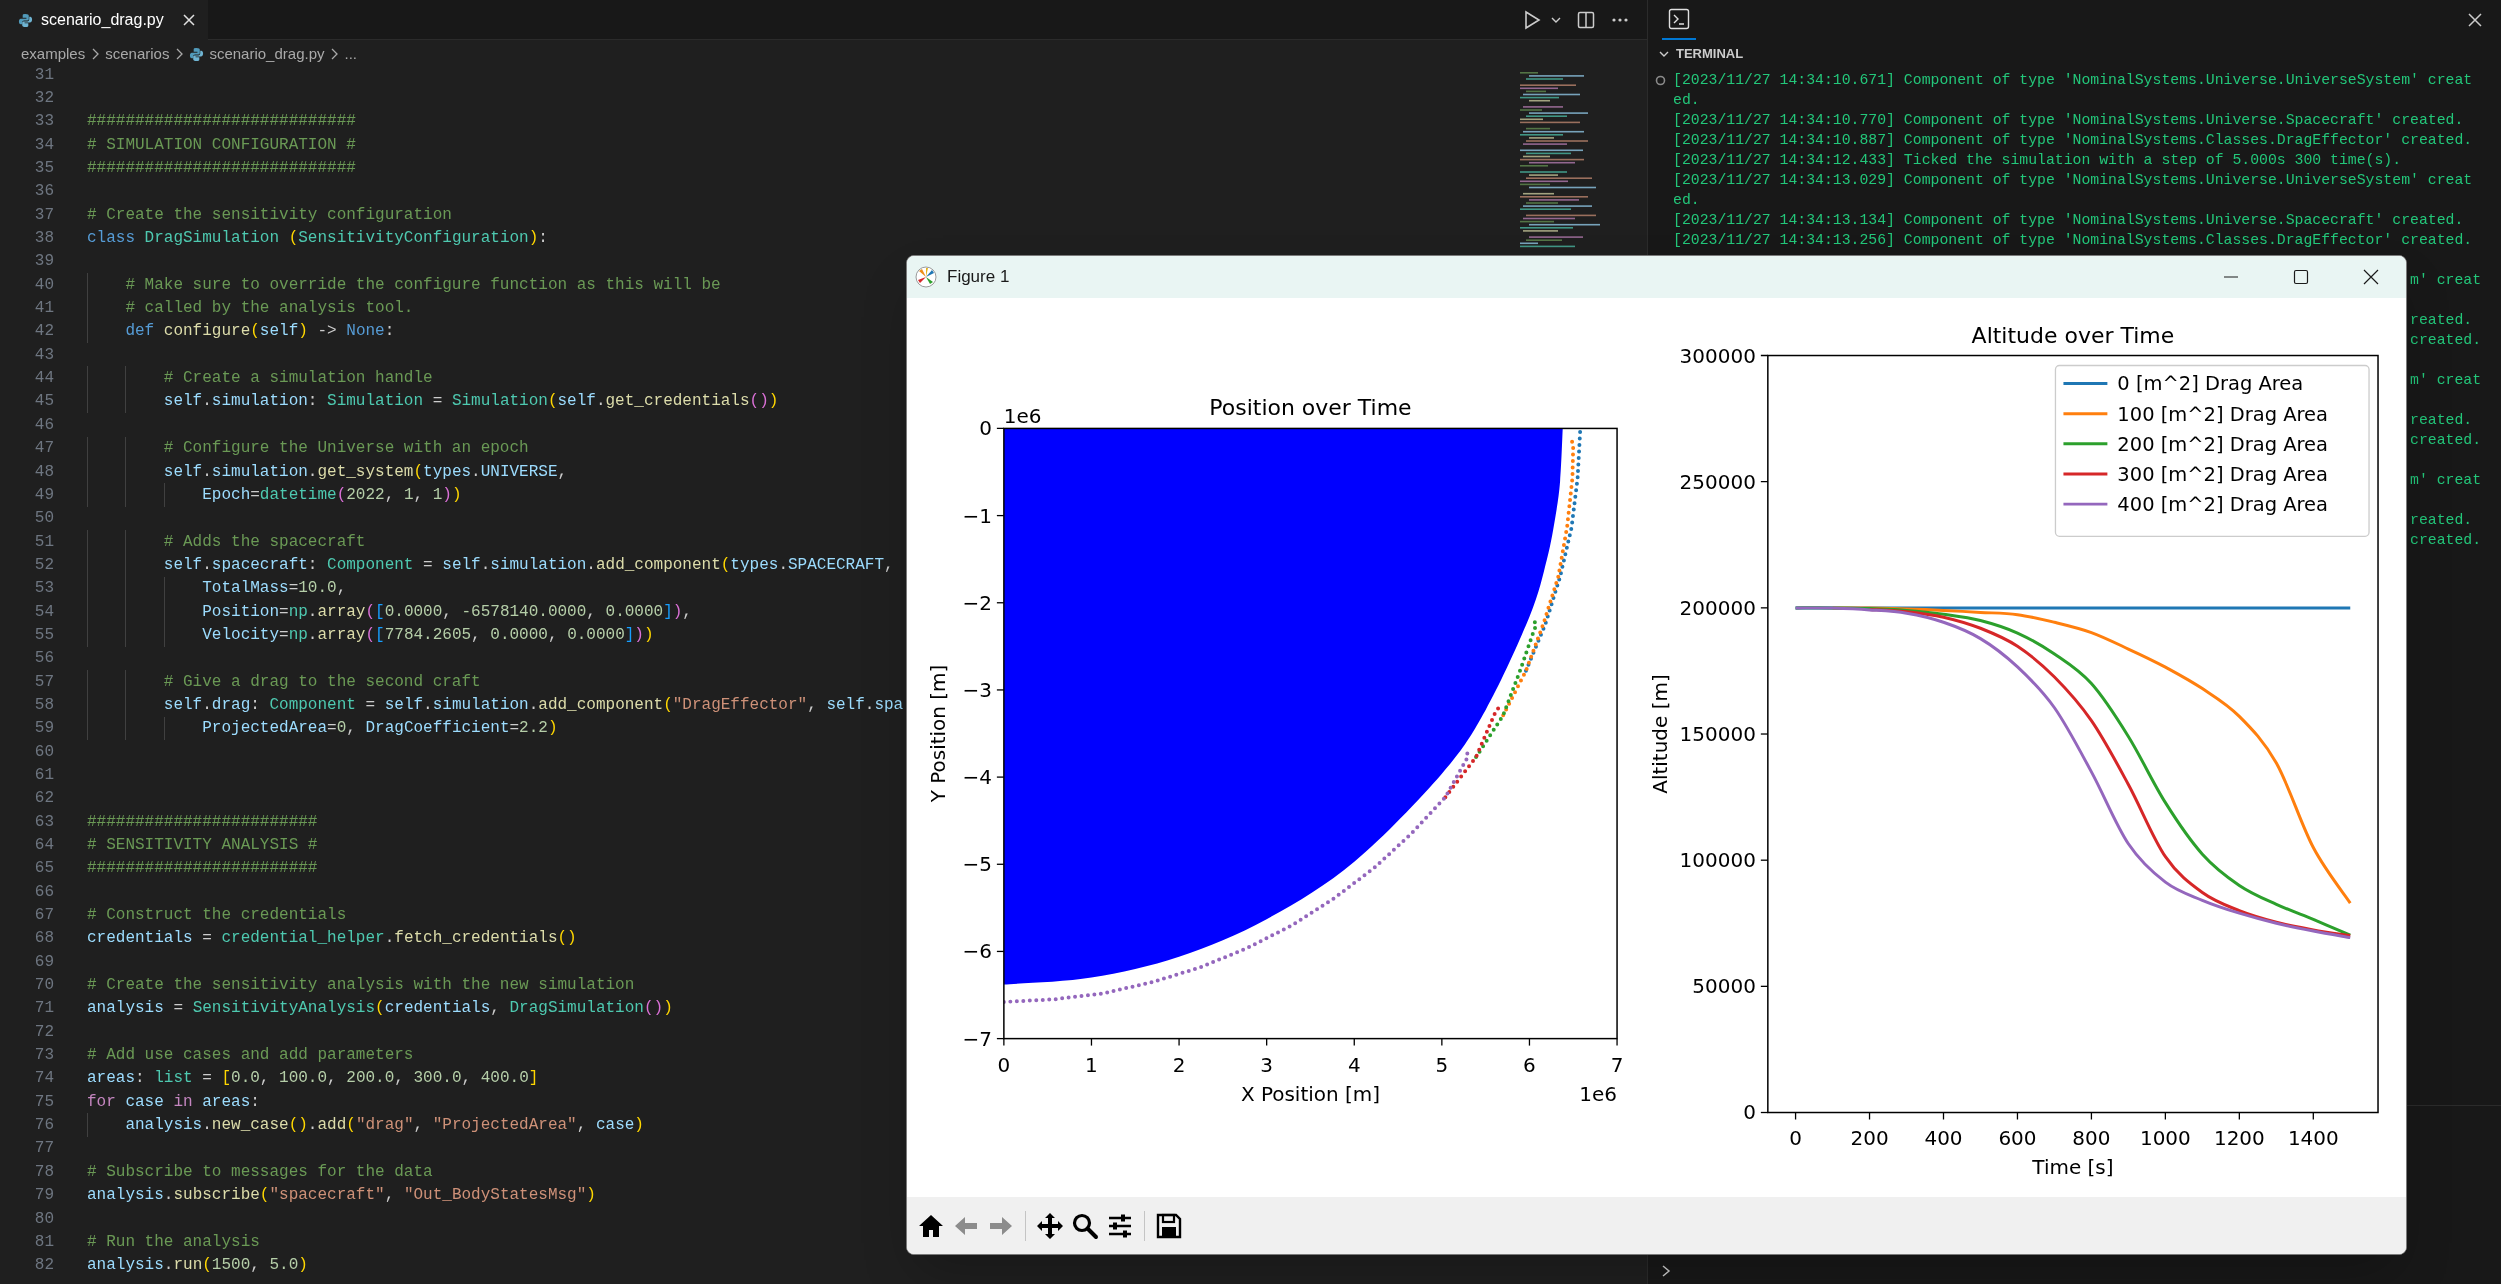 The height and width of the screenshot is (1284, 2501). What do you see at coordinates (43, 1219) in the screenshot?
I see `line-number: 80` at bounding box center [43, 1219].